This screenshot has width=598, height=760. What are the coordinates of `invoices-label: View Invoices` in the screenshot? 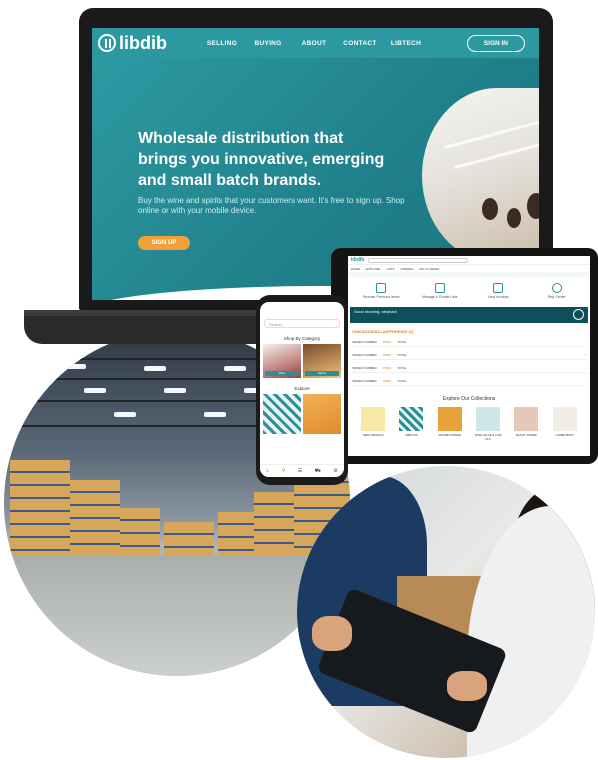 It's located at (498, 297).